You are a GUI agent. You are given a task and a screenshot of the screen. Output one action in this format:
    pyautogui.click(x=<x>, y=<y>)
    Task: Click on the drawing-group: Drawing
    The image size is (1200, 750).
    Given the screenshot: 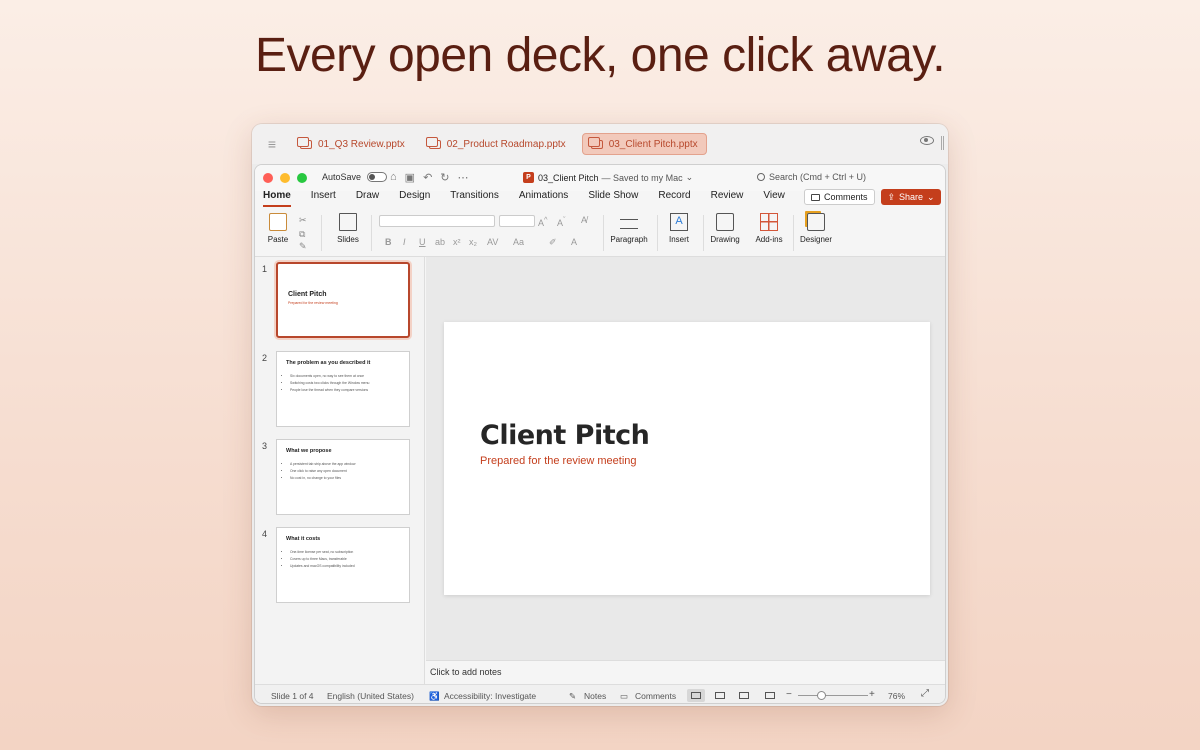 What is the action you would take?
    pyautogui.click(x=725, y=228)
    